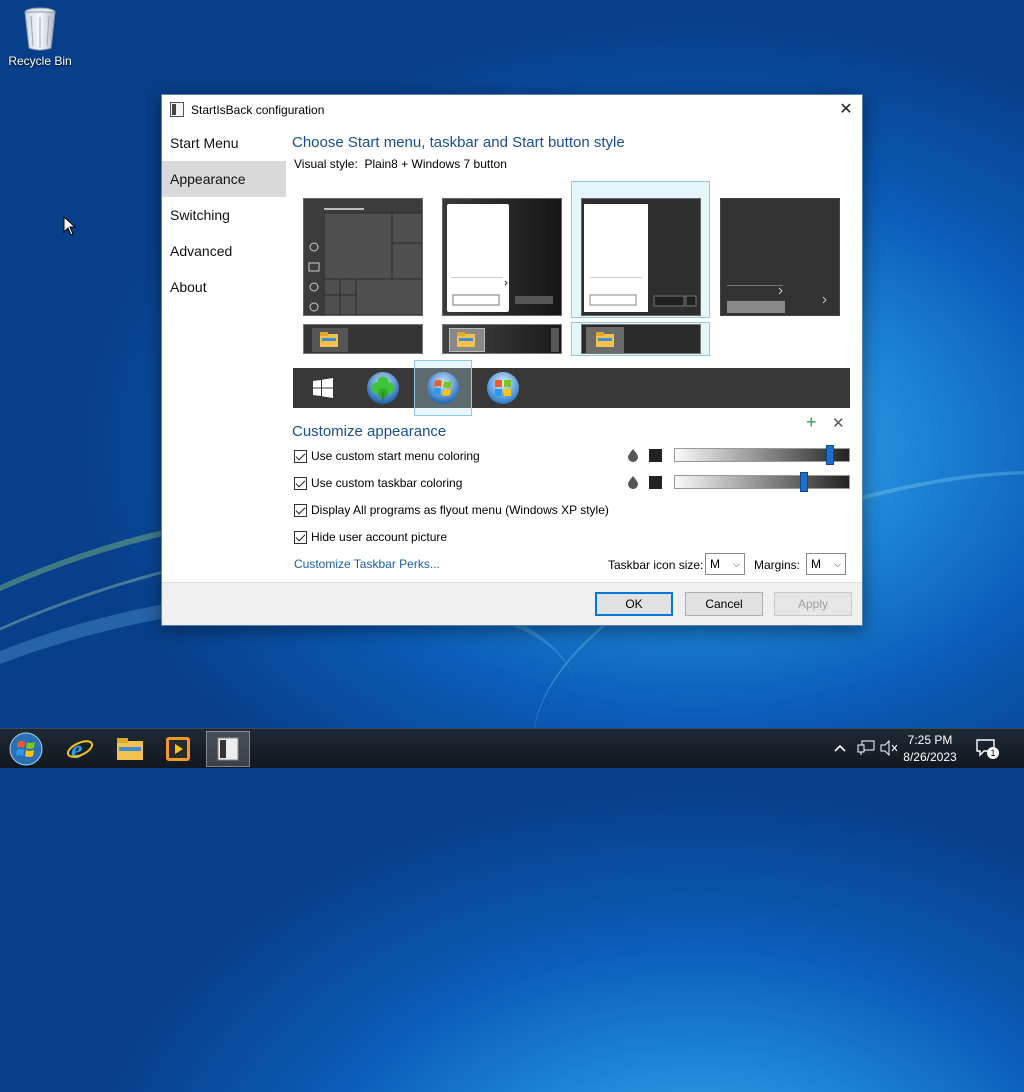  I want to click on taskbar-item-file-explorer, so click(130, 749).